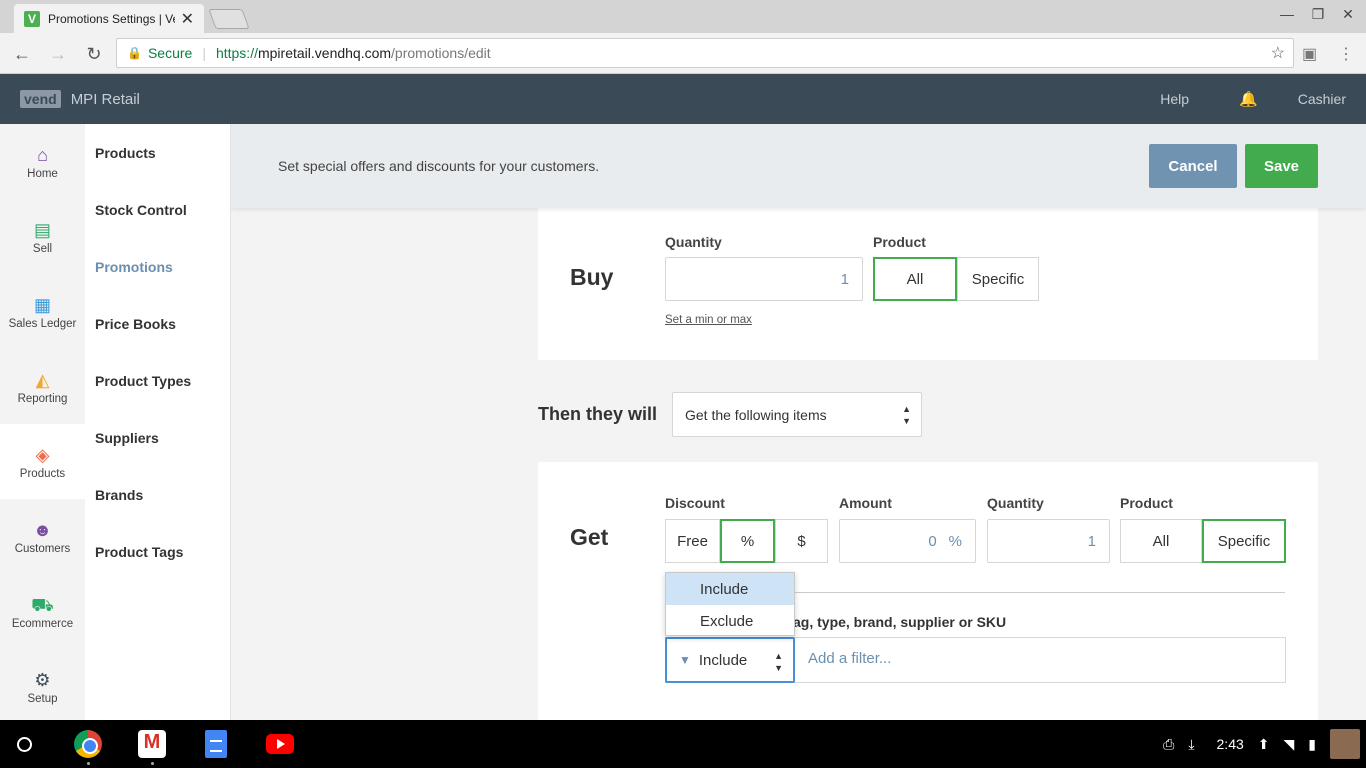 The width and height of the screenshot is (1366, 768). What do you see at coordinates (1322, 99) in the screenshot?
I see `user-menu: Cashier` at bounding box center [1322, 99].